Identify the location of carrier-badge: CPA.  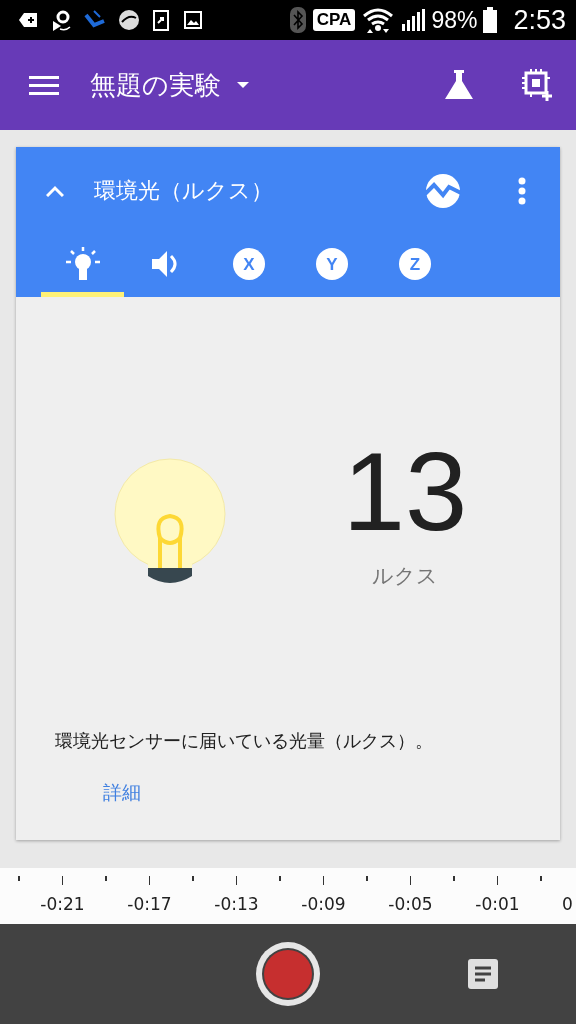
(334, 20).